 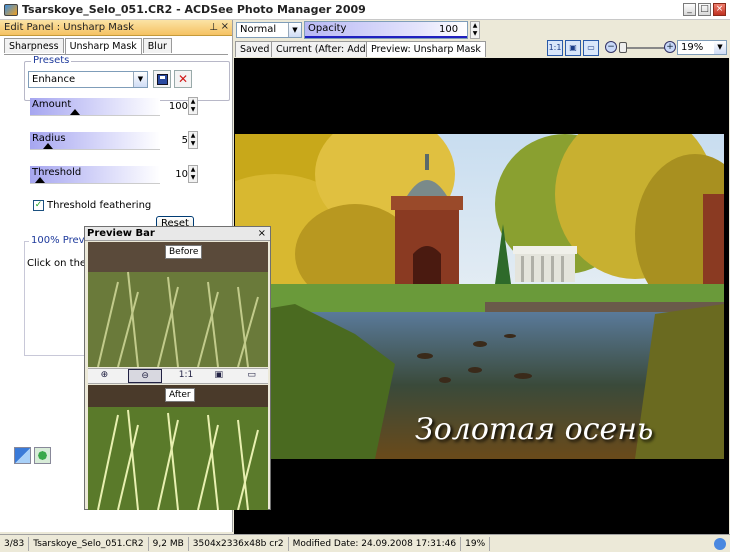 I want to click on status-size: 9,2 MB, so click(x=169, y=543).